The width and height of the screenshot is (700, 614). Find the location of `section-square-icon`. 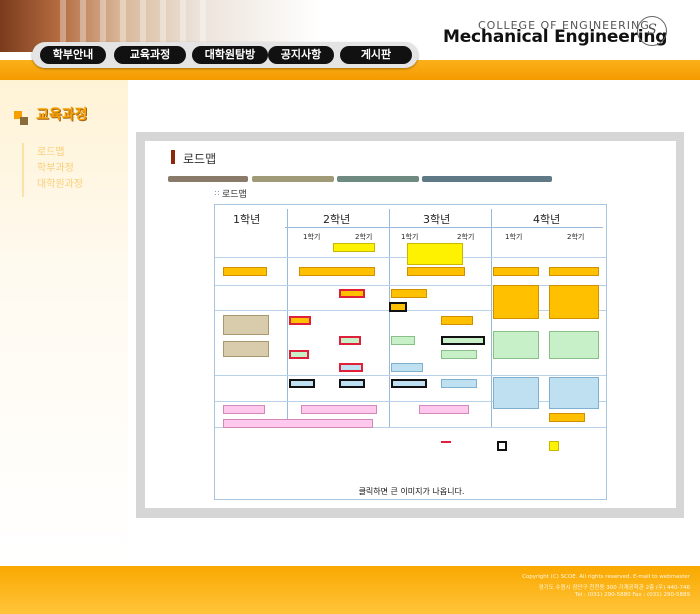

section-square-icon is located at coordinates (24, 121).